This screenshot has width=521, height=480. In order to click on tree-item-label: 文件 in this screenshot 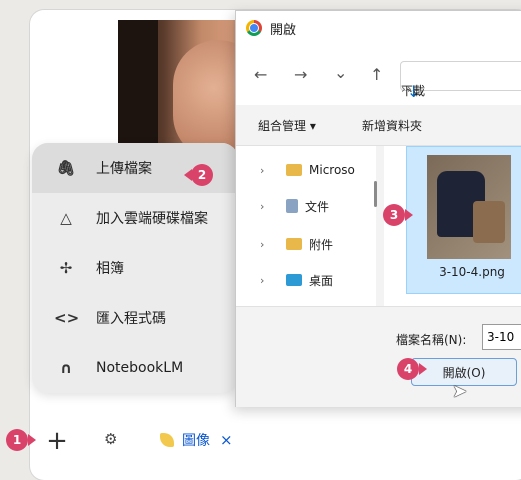, I will do `click(317, 206)`.